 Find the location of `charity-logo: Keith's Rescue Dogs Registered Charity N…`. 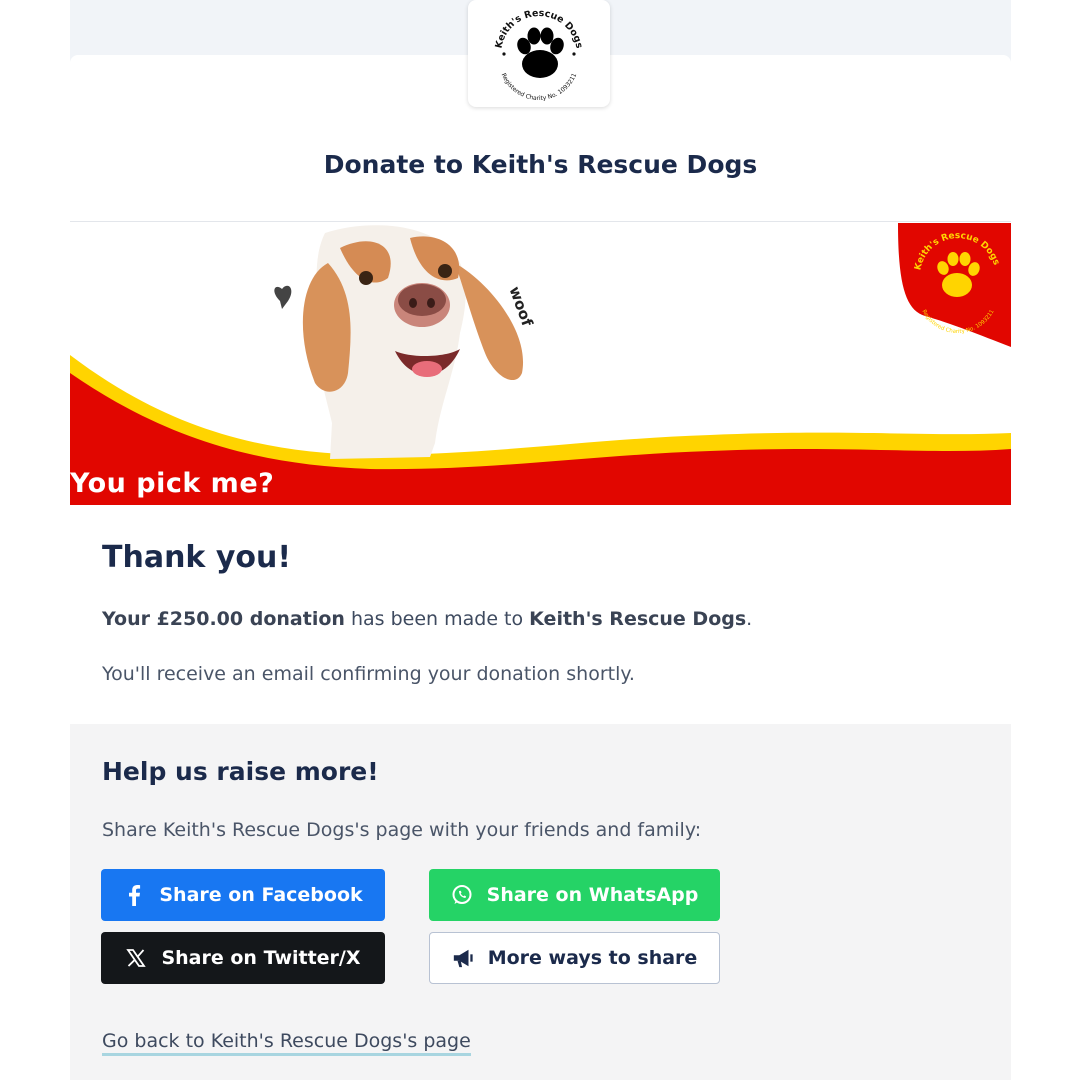

charity-logo: Keith's Rescue Dogs Registered Charity N… is located at coordinates (539, 53).